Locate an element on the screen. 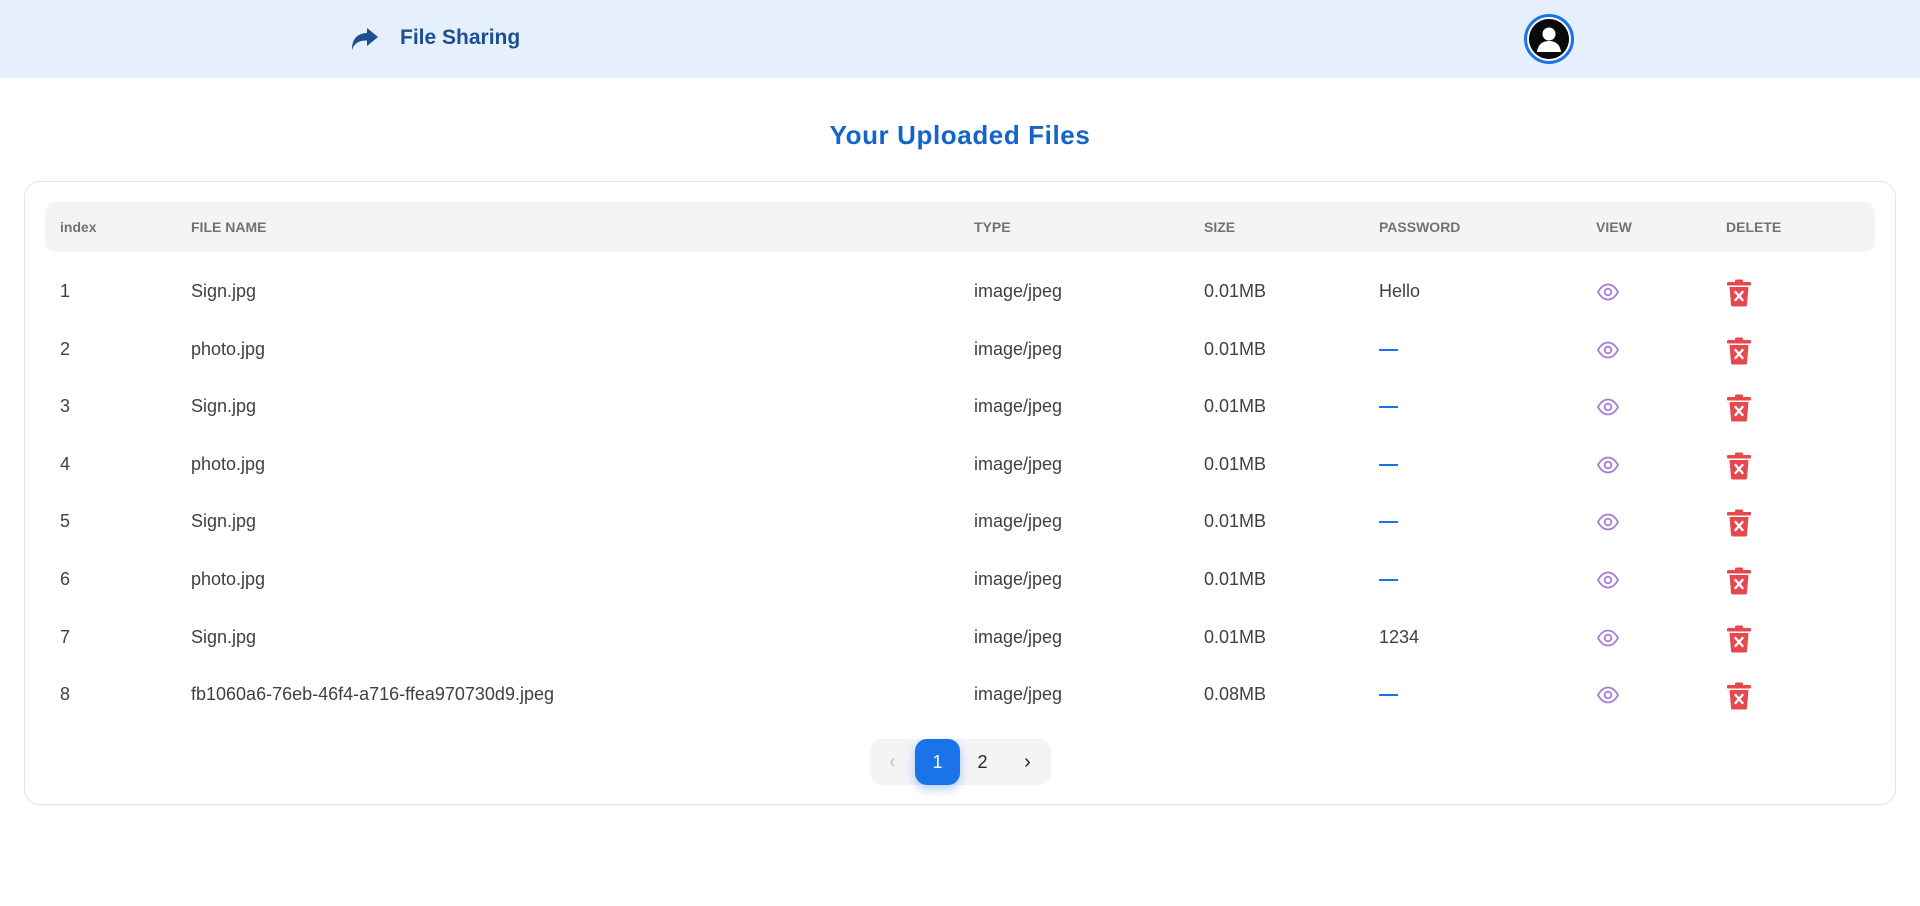 The image size is (1920, 906). prev-page-button: ‹ is located at coordinates (892, 762).